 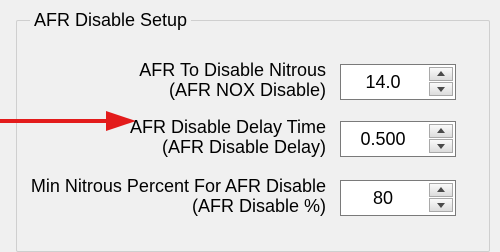 What do you see at coordinates (111, 20) in the screenshot?
I see `group-title: AFR Disable Setup` at bounding box center [111, 20].